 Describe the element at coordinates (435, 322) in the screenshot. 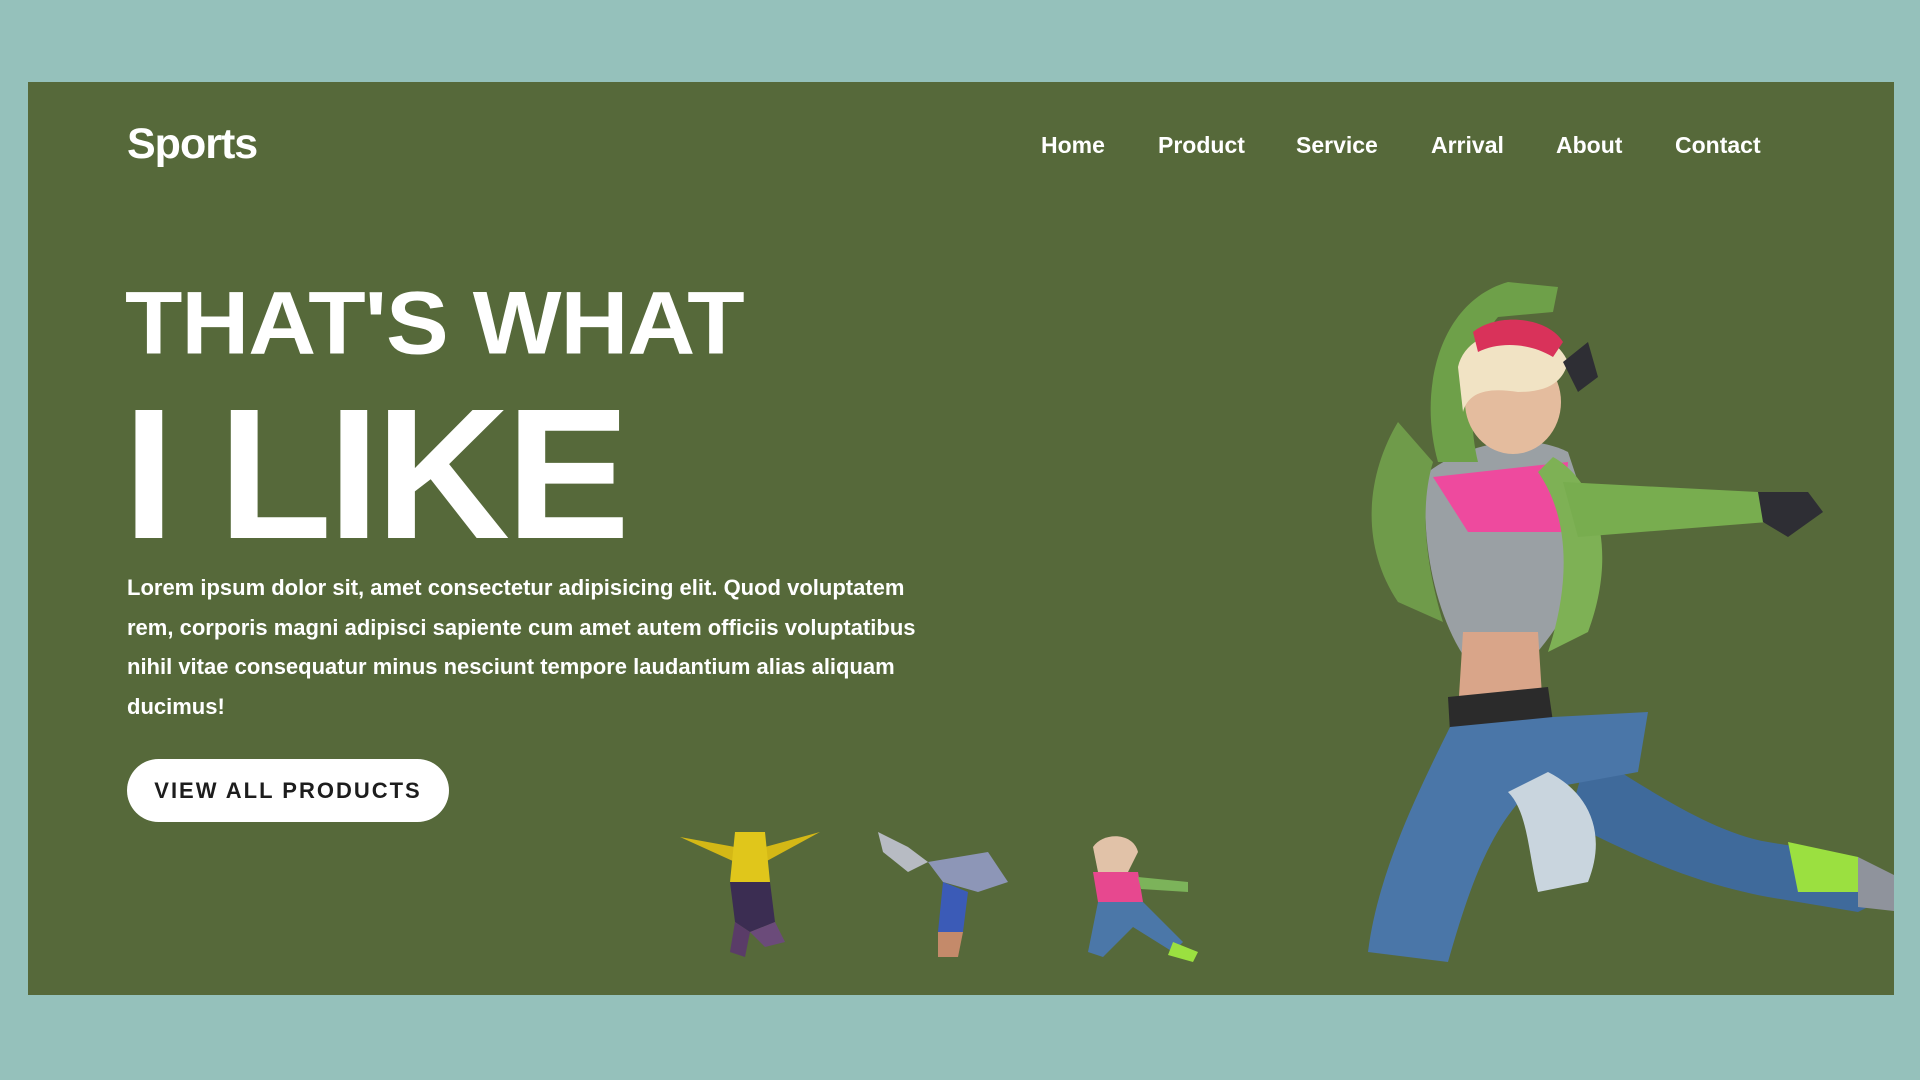

I see `hero-headline-line1: THAT'S WHAT` at that location.